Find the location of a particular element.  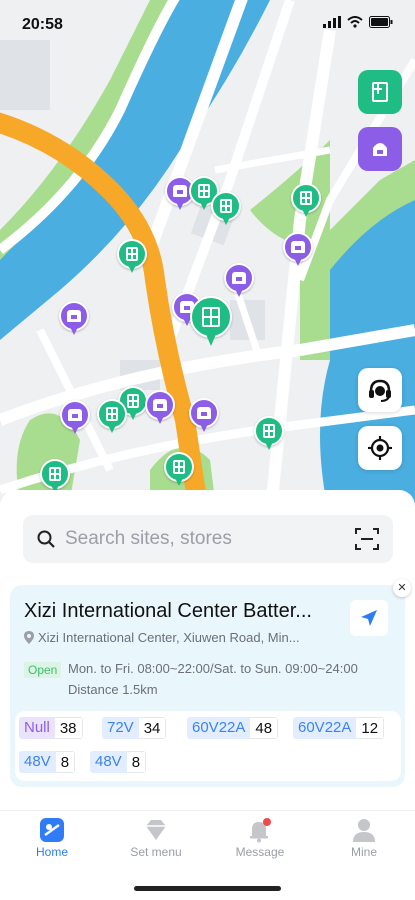

store-filter-button is located at coordinates (380, 149).